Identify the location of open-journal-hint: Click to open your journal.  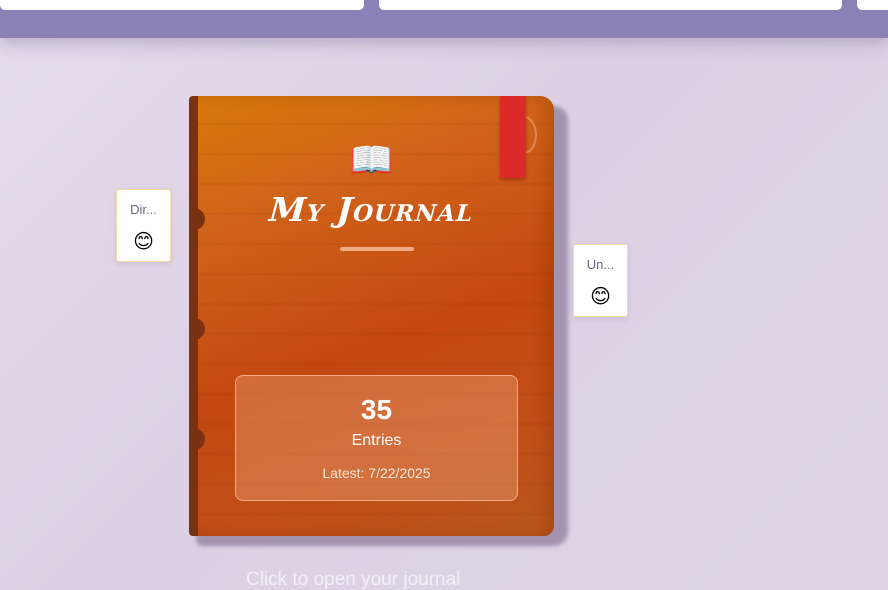
(353, 579).